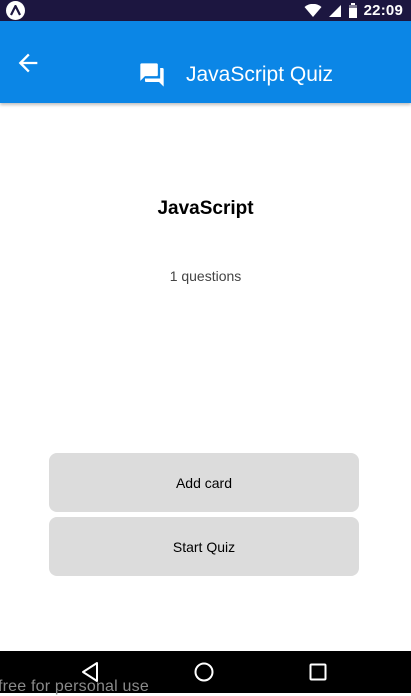 Image resolution: width=411 pixels, height=696 pixels. Describe the element at coordinates (260, 74) in the screenshot. I see `page-title: JavaScript Quiz` at that location.